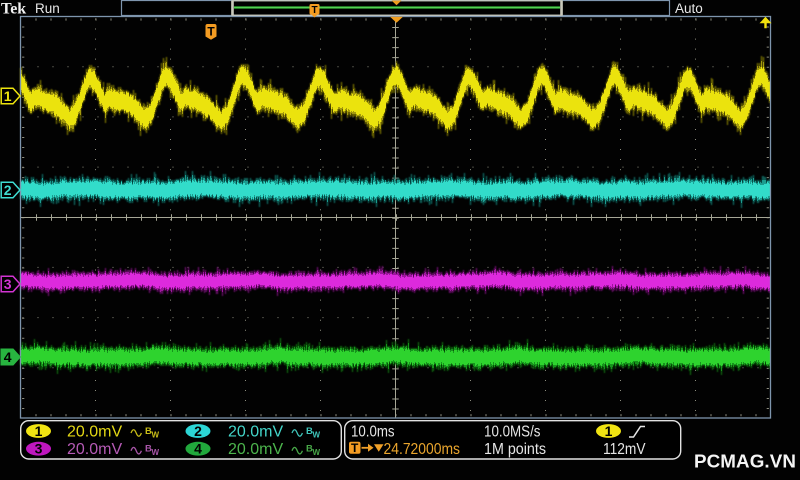 The width and height of the screenshot is (800, 480). What do you see at coordinates (515, 449) in the screenshot?
I see `svg-text: 1M points` at bounding box center [515, 449].